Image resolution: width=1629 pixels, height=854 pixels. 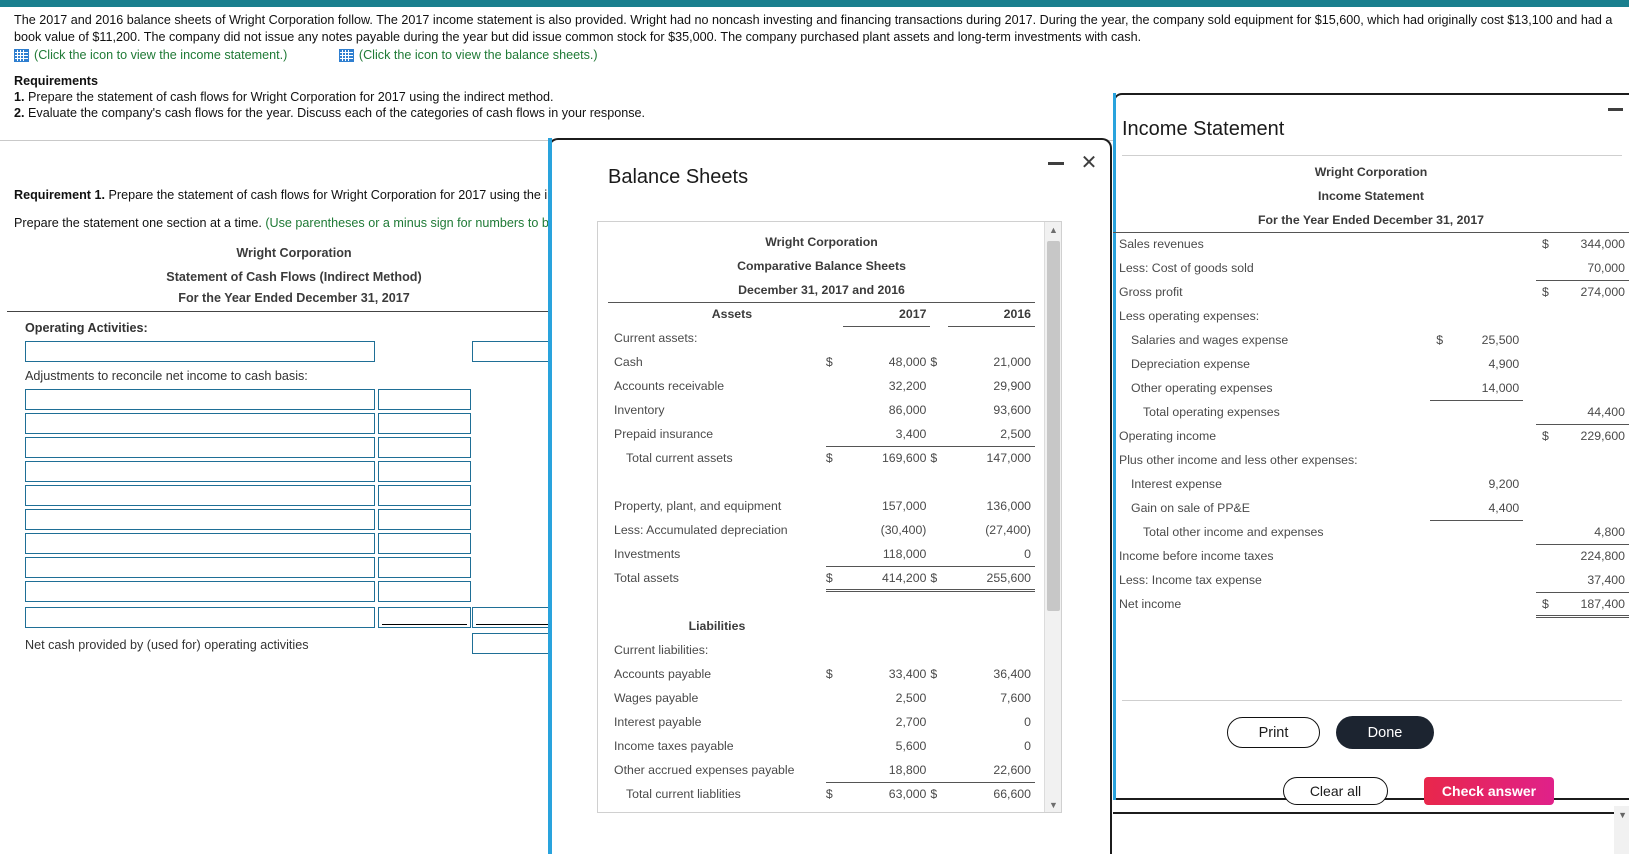 What do you see at coordinates (907, 674) in the screenshot?
I see `balance-sheets-value-2017: 33,400` at bounding box center [907, 674].